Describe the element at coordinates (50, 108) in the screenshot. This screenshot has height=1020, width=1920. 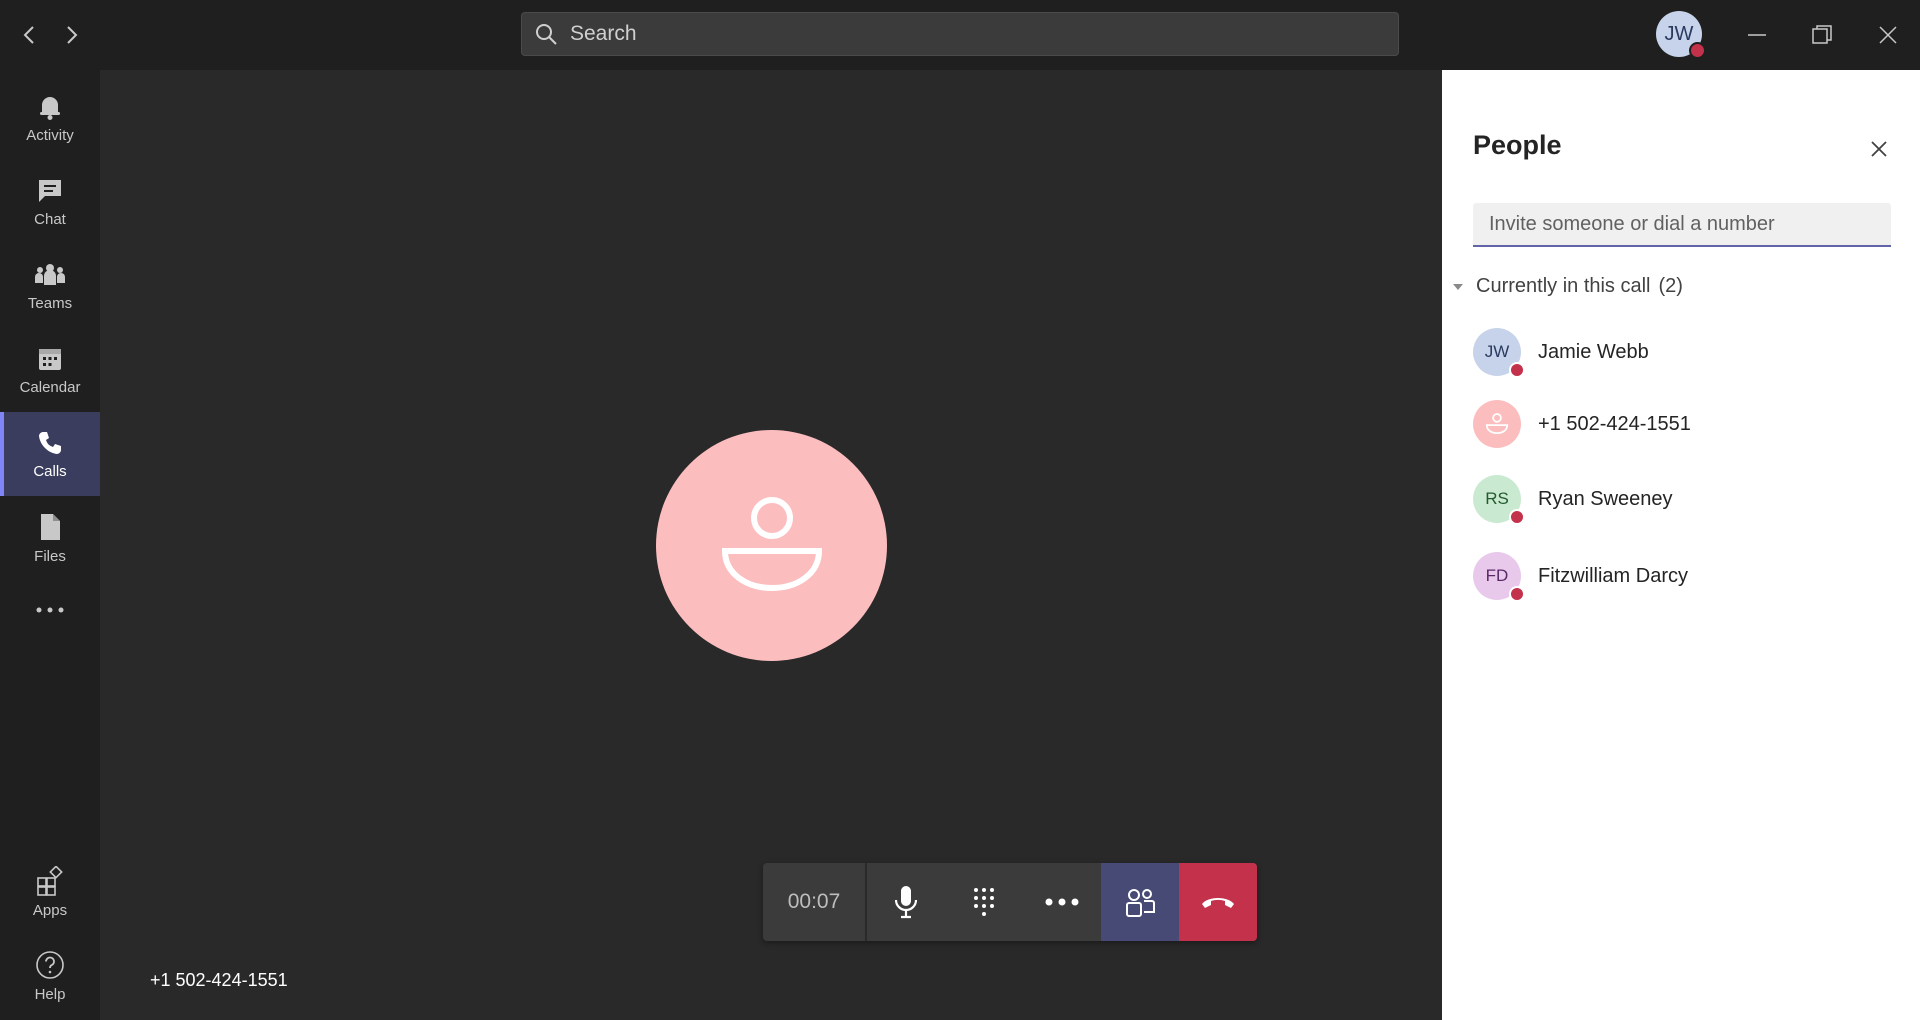
I see `bell-icon` at that location.